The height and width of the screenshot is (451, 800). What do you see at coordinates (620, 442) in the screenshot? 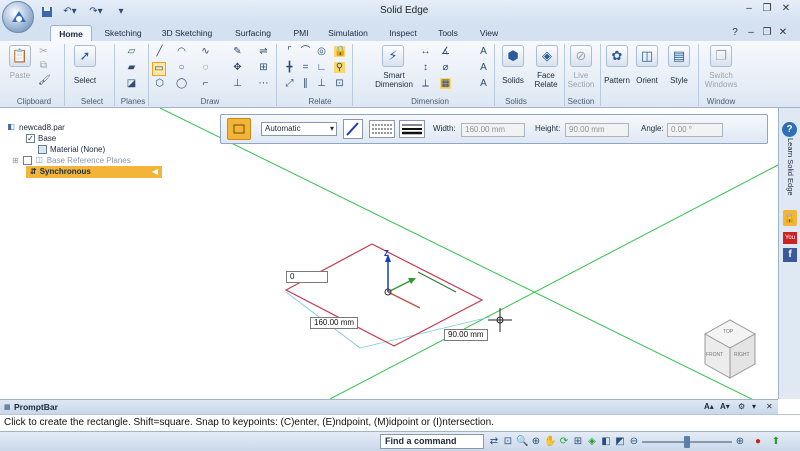
I see `render-icon: ◩` at bounding box center [620, 442].